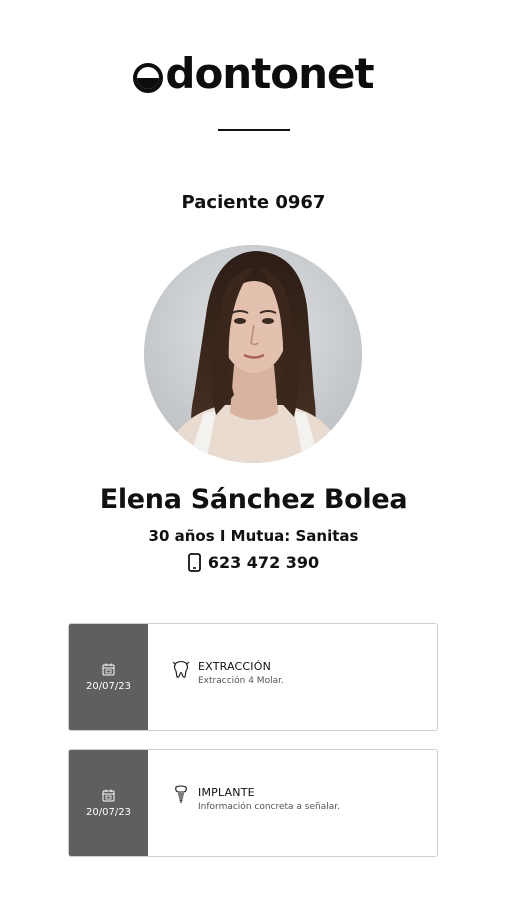  Describe the element at coordinates (269, 807) in the screenshot. I see `treatment-description: Información concreta a señalar.` at that location.